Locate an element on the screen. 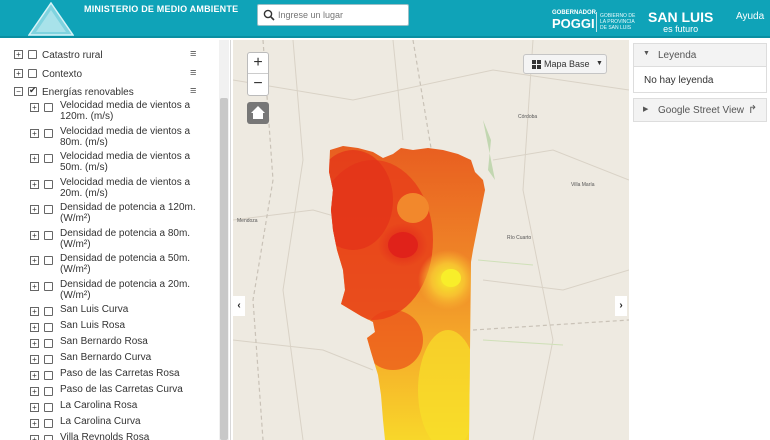 The height and width of the screenshot is (440, 770). layer-item: + Paso de las Carretas Curva is located at coordinates (110, 391).